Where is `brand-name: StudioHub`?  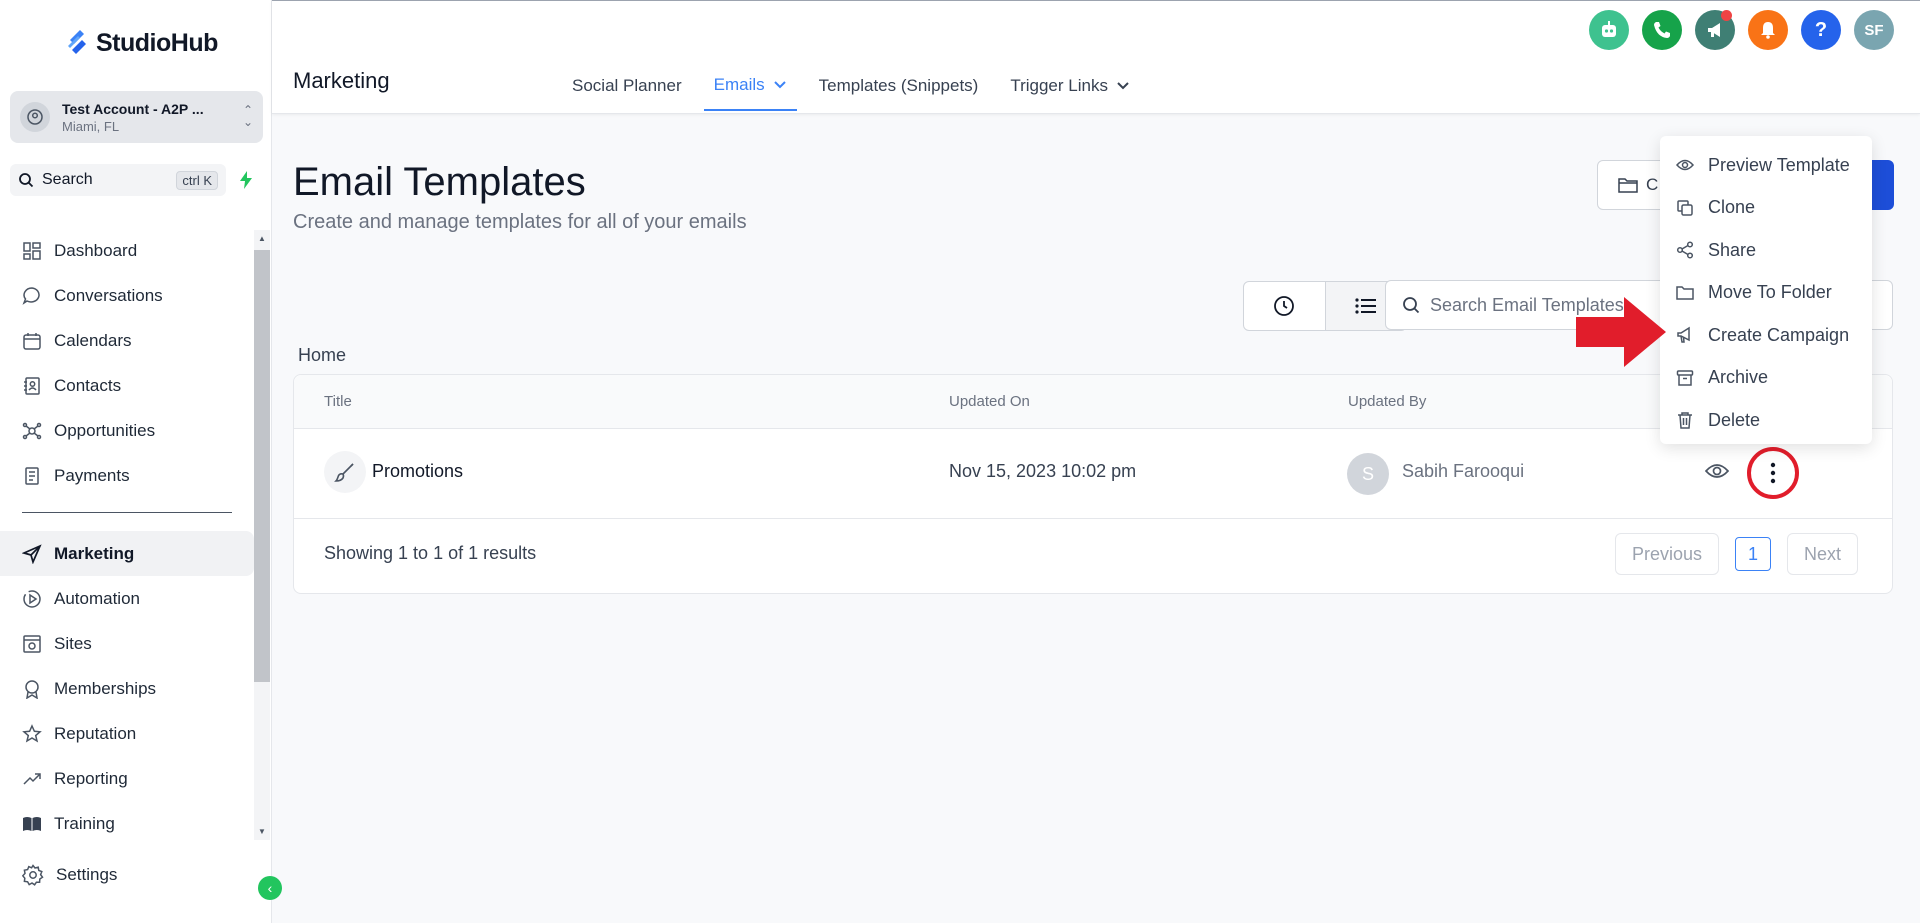
brand-name: StudioHub is located at coordinates (157, 42).